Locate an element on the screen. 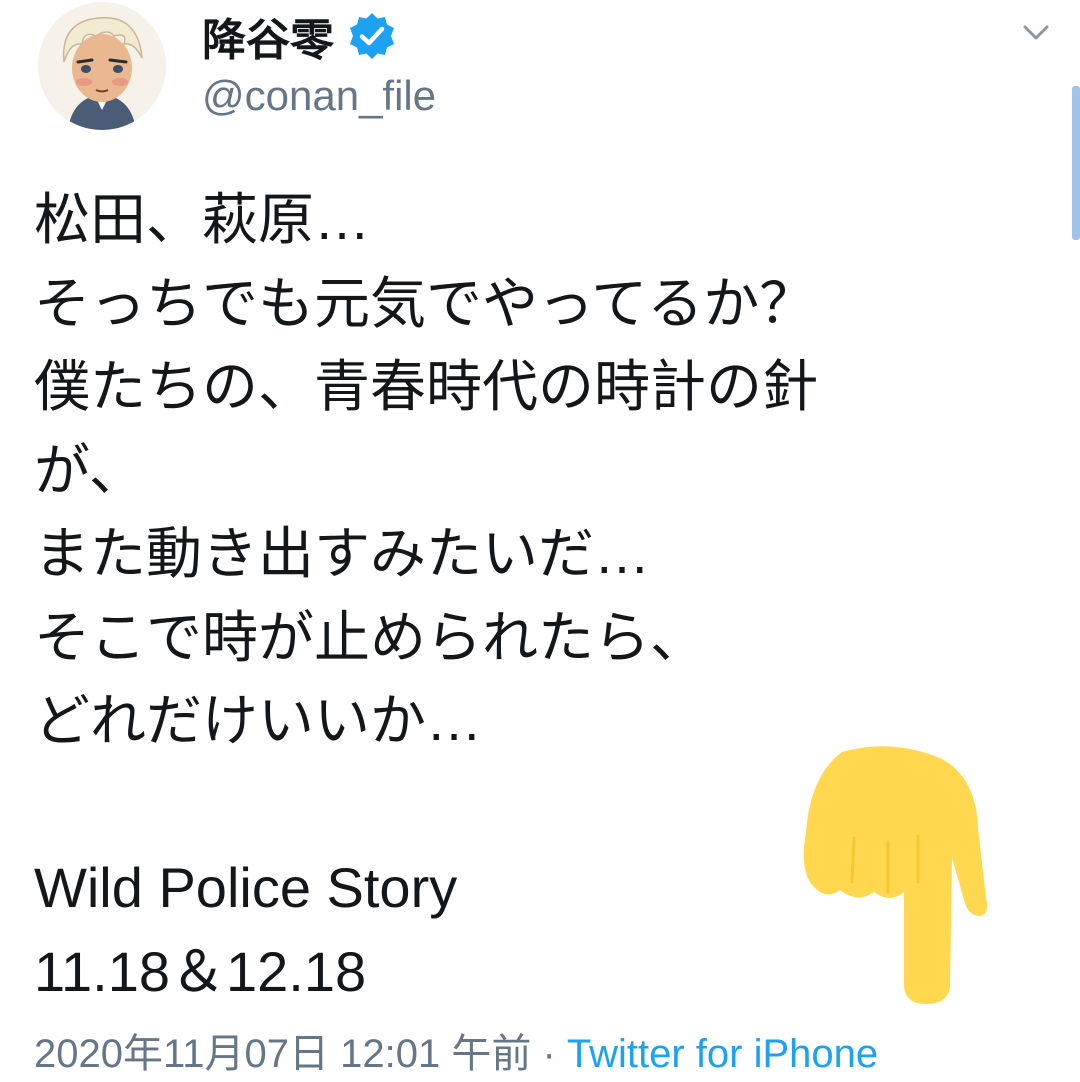 The width and height of the screenshot is (1080, 1082). scrollbar-thumb is located at coordinates (1076, 163).